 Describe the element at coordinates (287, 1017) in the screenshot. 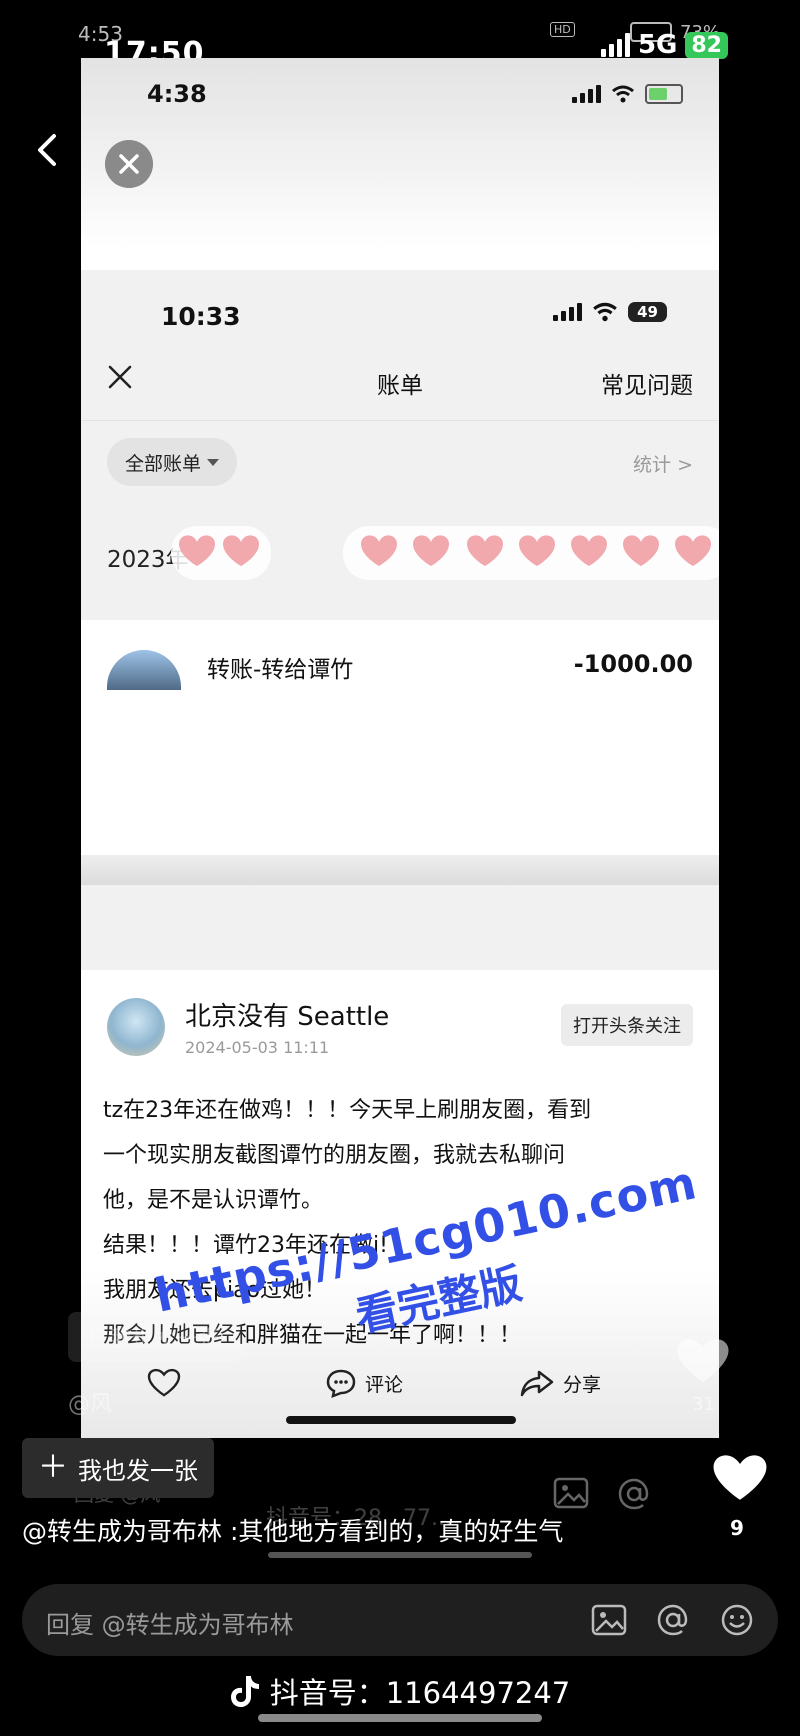

I see `post-username: 北京没有 Seattle` at that location.